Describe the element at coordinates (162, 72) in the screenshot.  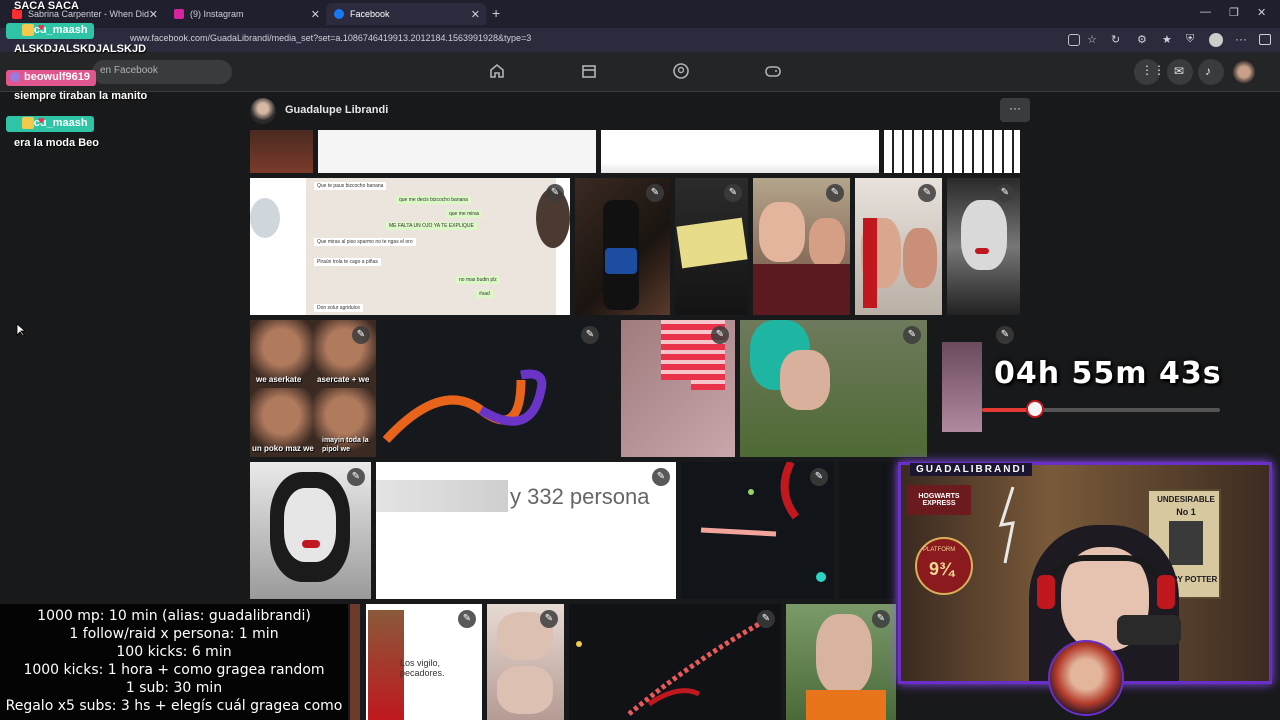
I see `search-input: en Facebook` at that location.